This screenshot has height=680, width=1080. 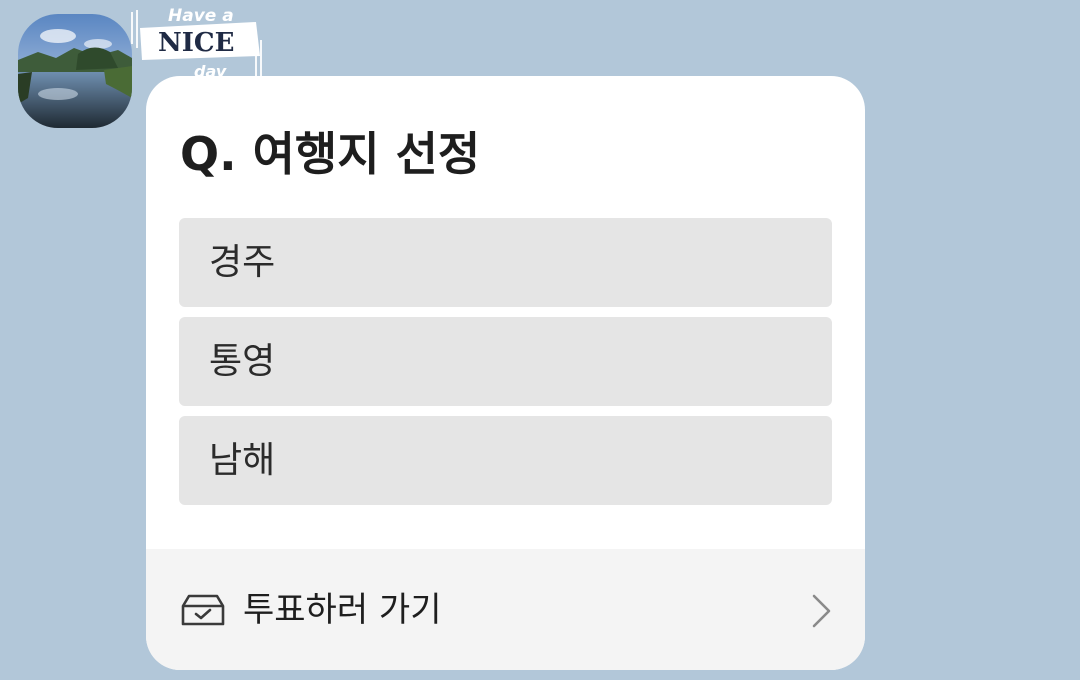 I want to click on poll-title: Q. 여행지 선정, so click(x=330, y=154).